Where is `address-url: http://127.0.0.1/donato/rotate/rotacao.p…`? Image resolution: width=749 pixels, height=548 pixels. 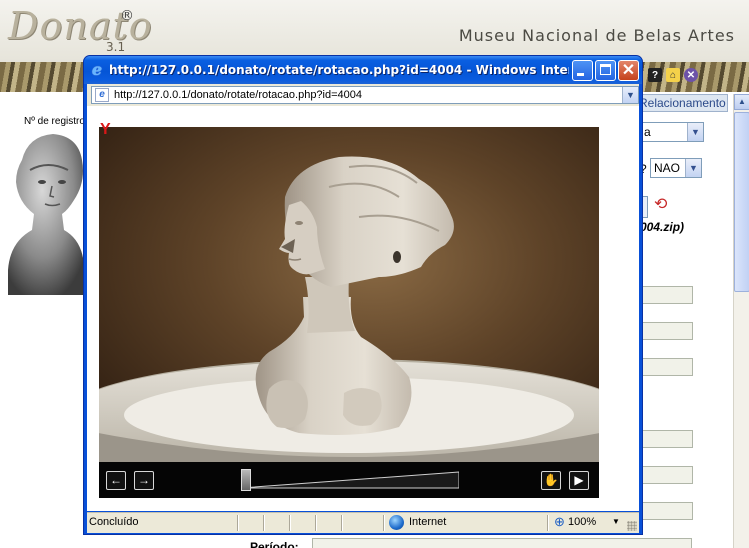
address-url: http://127.0.0.1/donato/rotate/rotacao.p… is located at coordinates (238, 95).